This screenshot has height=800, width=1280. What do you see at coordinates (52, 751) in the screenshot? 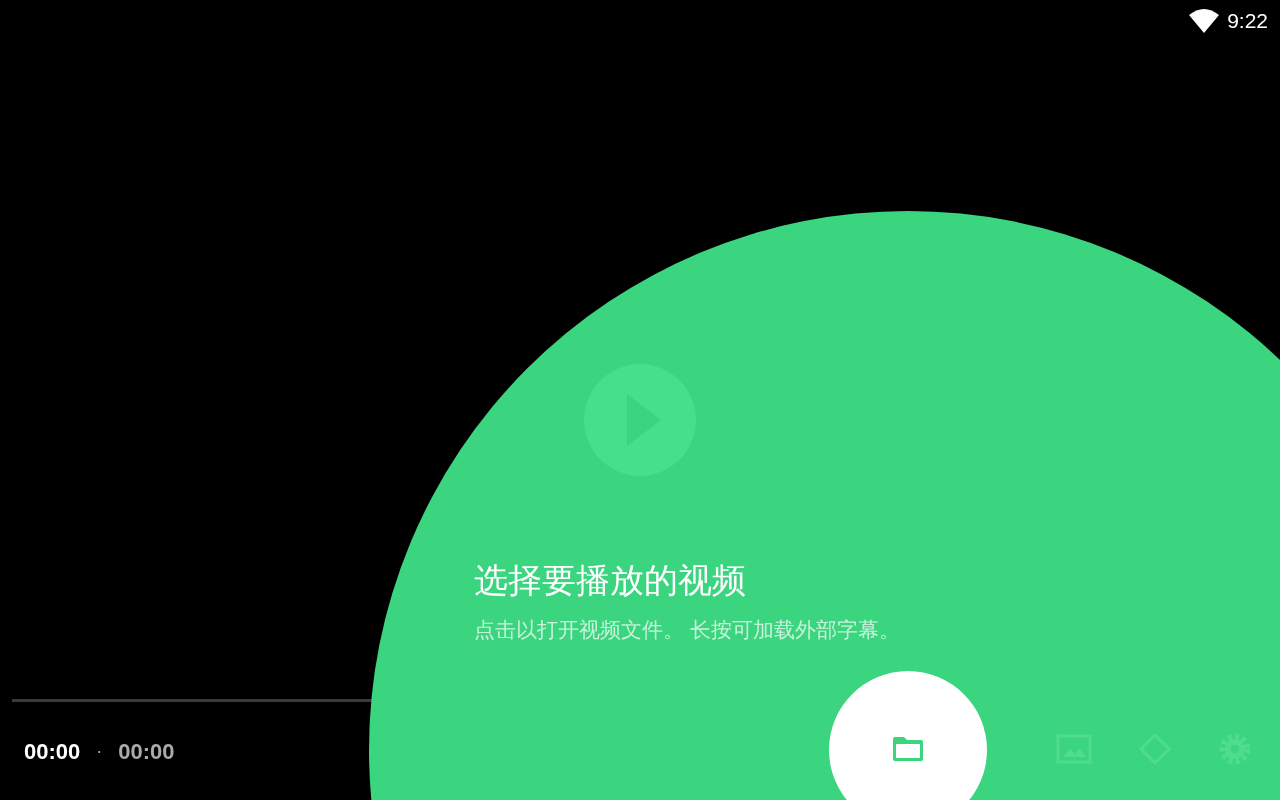
I see `current-time: 00:00` at bounding box center [52, 751].